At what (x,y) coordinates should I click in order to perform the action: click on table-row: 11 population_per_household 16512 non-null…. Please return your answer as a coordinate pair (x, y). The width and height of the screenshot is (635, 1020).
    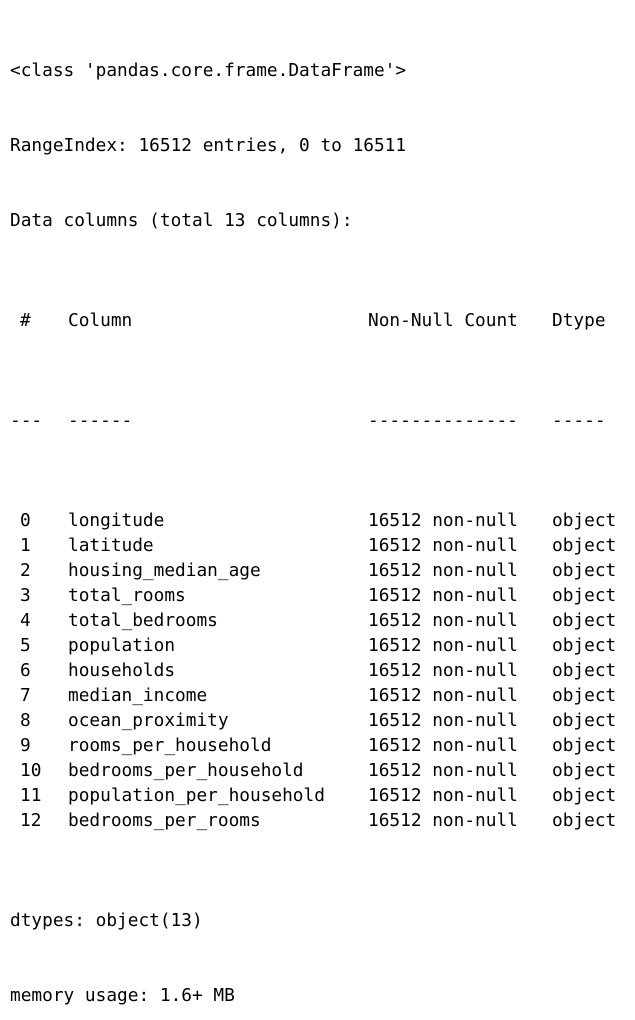
    Looking at the image, I should click on (321, 795).